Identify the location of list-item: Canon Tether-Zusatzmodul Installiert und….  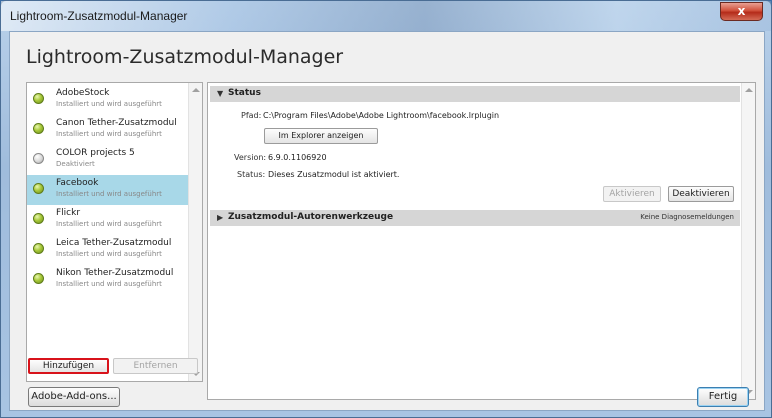
(108, 130).